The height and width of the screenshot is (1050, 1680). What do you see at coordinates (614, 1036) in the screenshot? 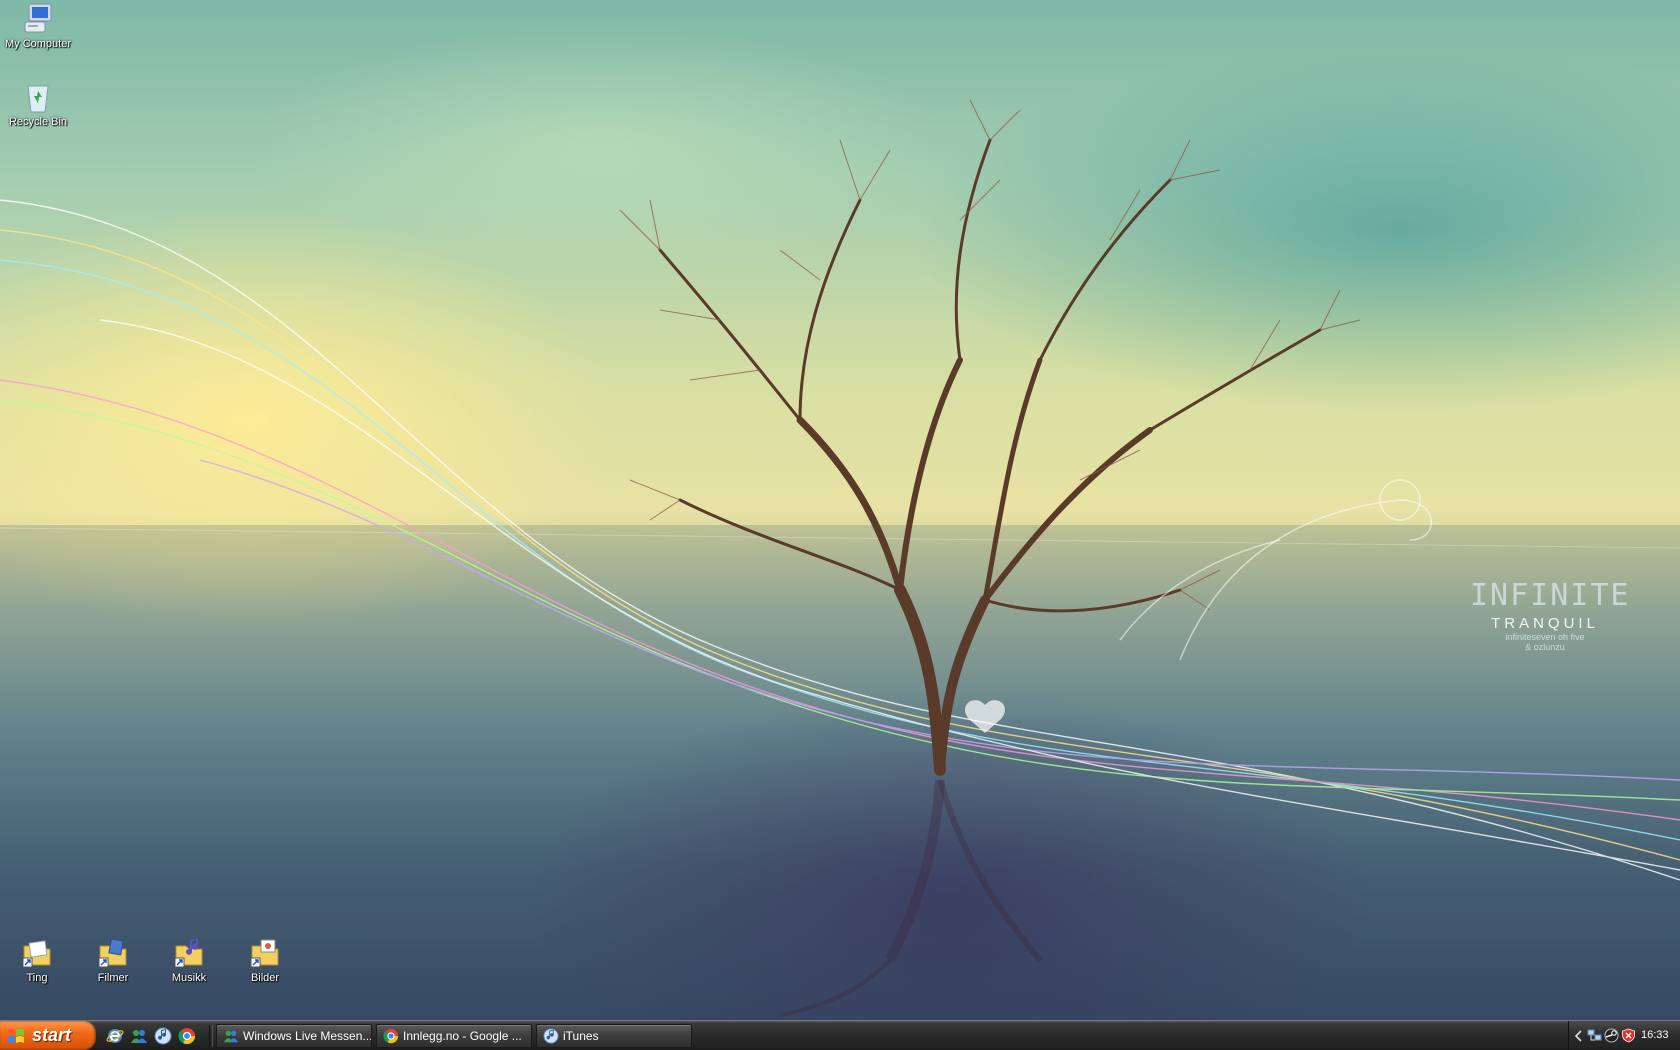
I see `task-button-itunes: iTunes` at bounding box center [614, 1036].